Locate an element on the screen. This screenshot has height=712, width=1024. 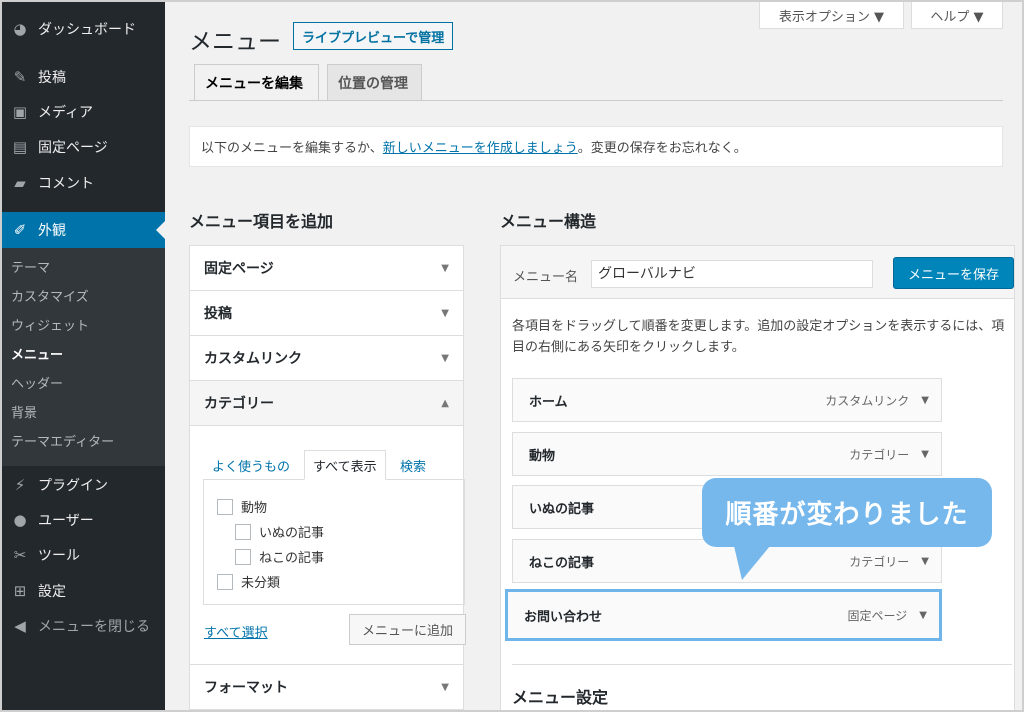
create-menu-link: 新しいメニューを作成しましょう is located at coordinates (480, 146).